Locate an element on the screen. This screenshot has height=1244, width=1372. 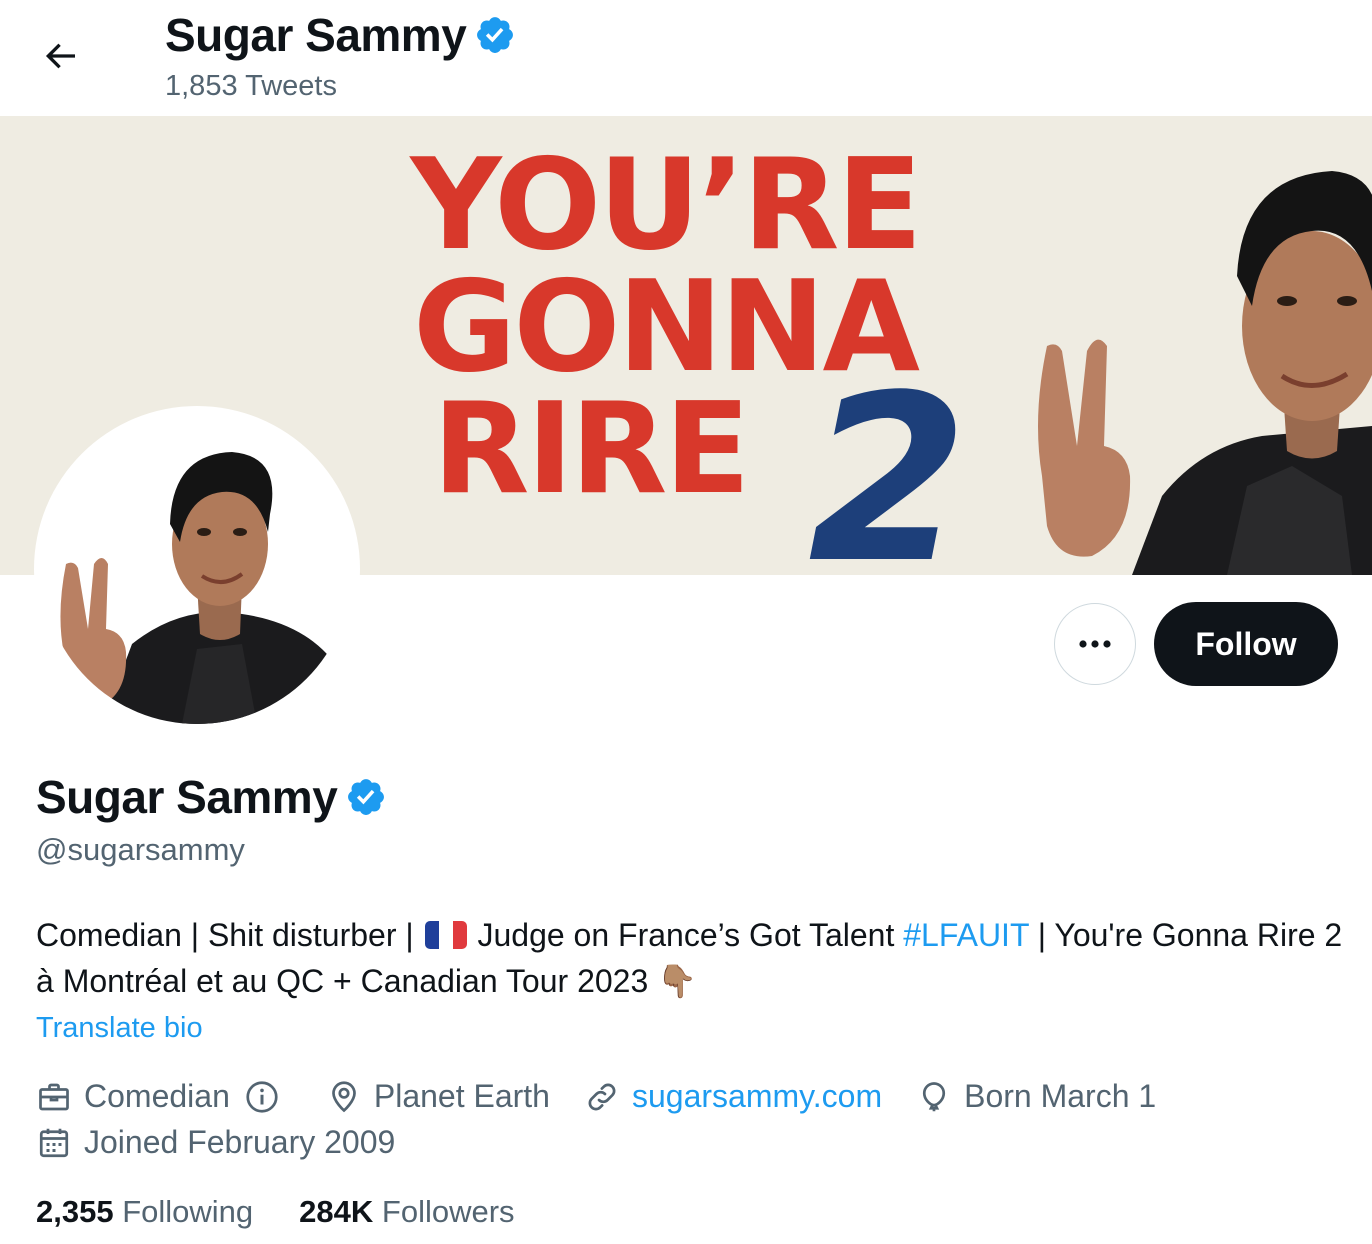
display-name-text: Sugar Sammy is located at coordinates (187, 797).